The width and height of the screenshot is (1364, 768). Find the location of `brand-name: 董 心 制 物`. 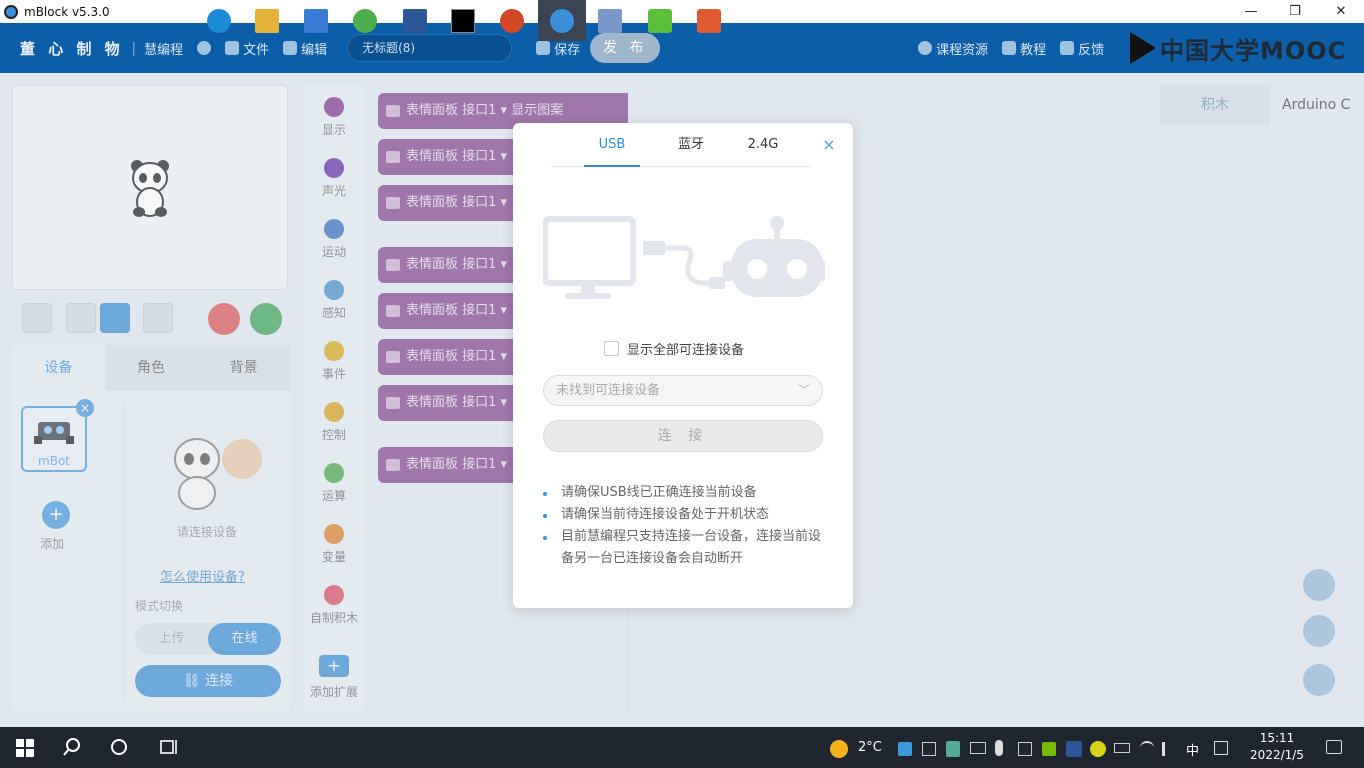

brand-name: 董 心 制 物 is located at coordinates (72, 48).